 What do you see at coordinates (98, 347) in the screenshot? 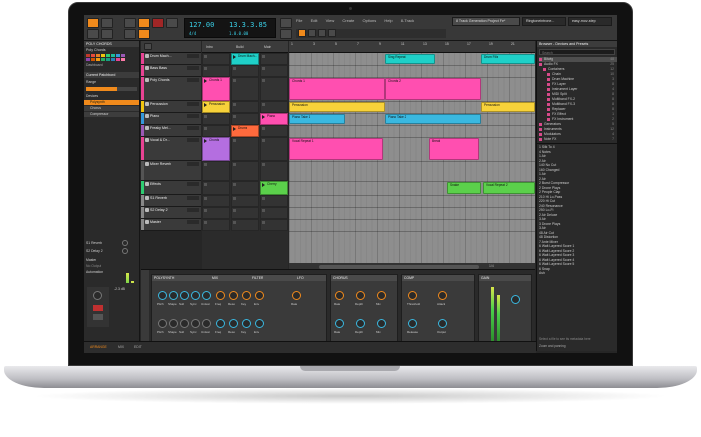
I see `arrange-view-tab: ARRANGE` at bounding box center [98, 347].